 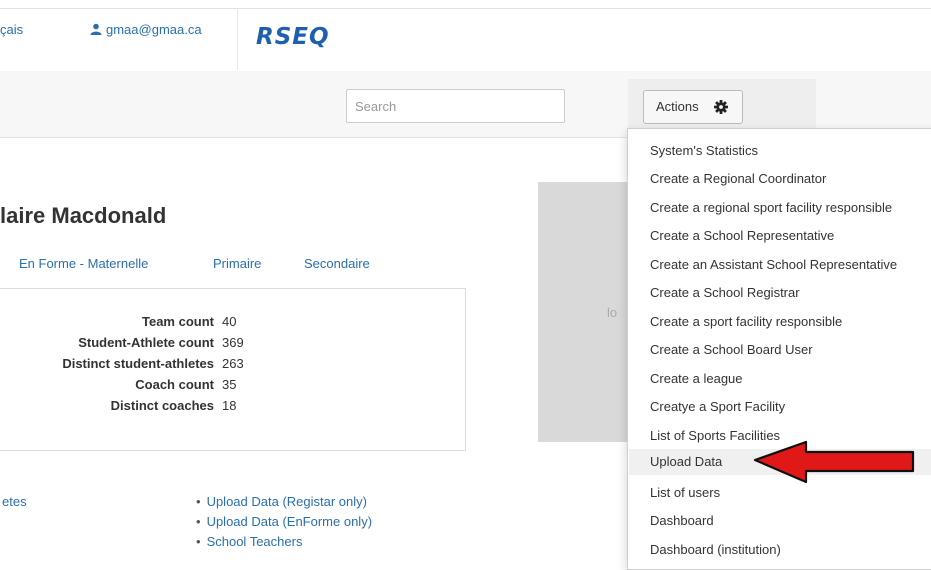 I want to click on link-upload-data-enforme: • Upload Data (EnForme only), so click(x=284, y=521).